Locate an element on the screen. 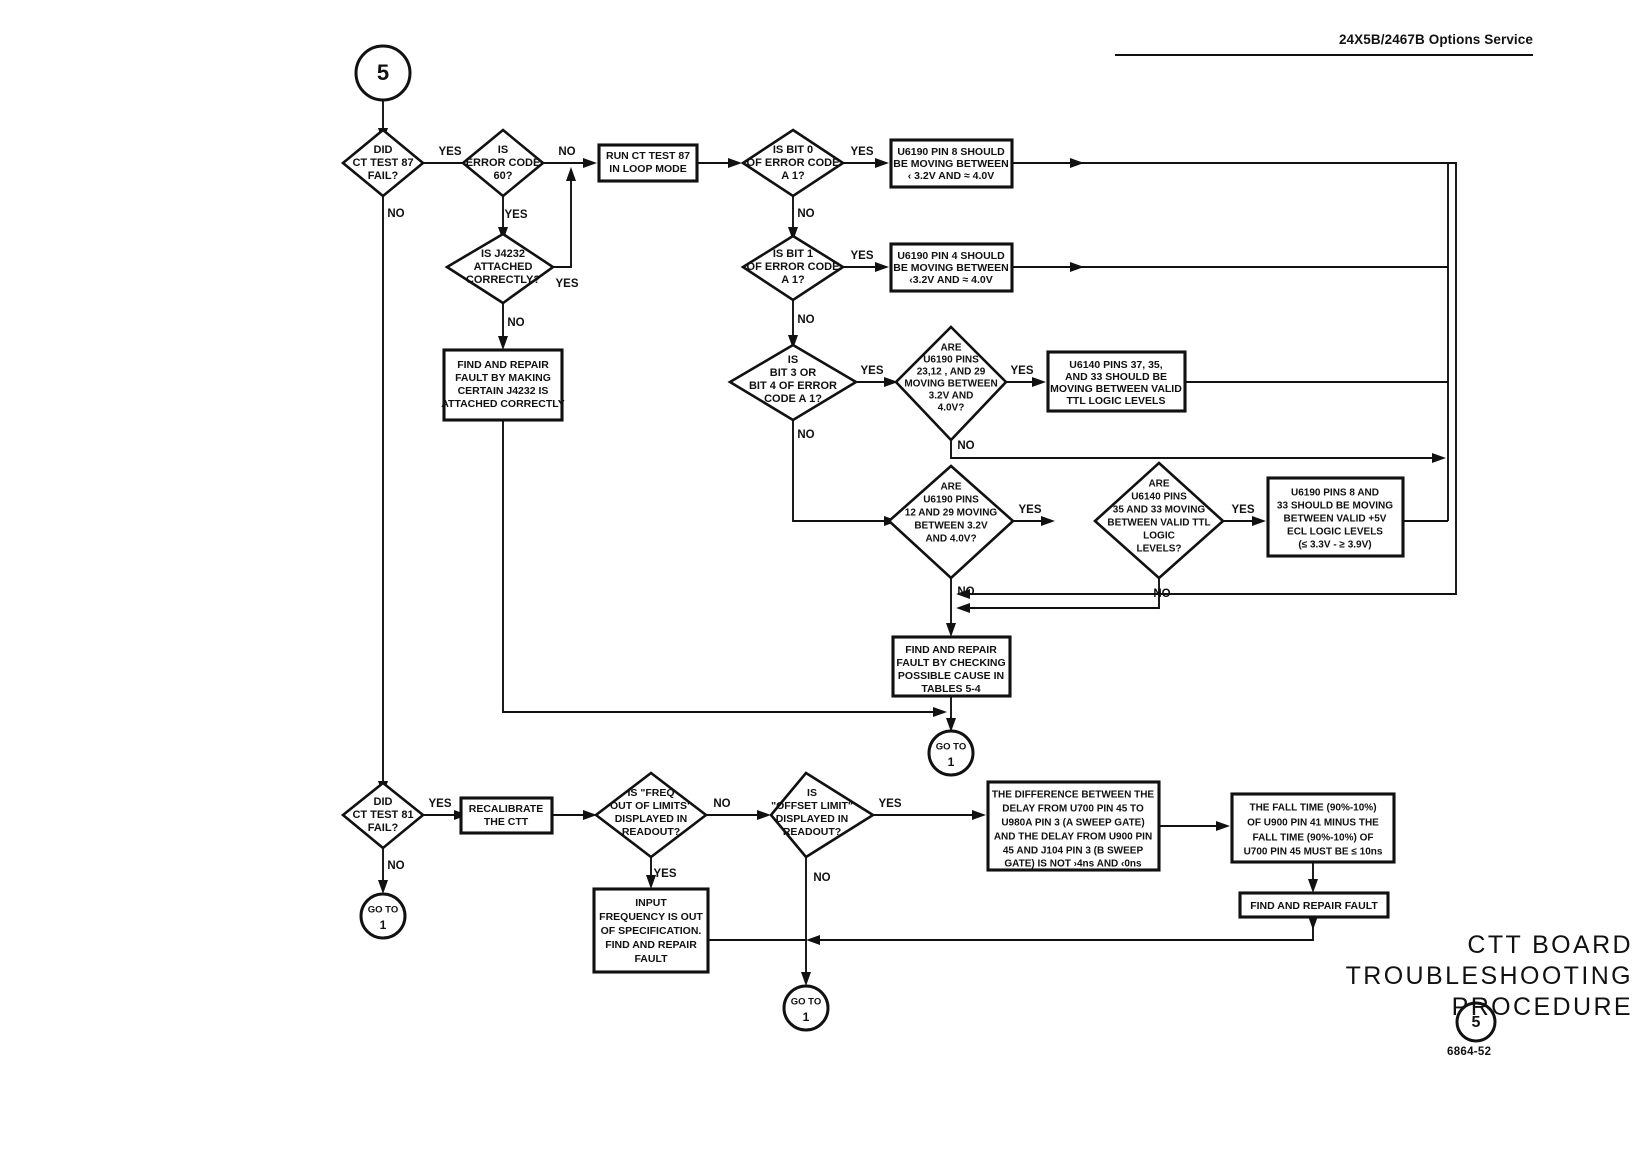 The width and height of the screenshot is (1645, 1166). decision-offset-limit: IS "OFFSET LIMIT" DISPLAYED IN READOUT? is located at coordinates (822, 815).